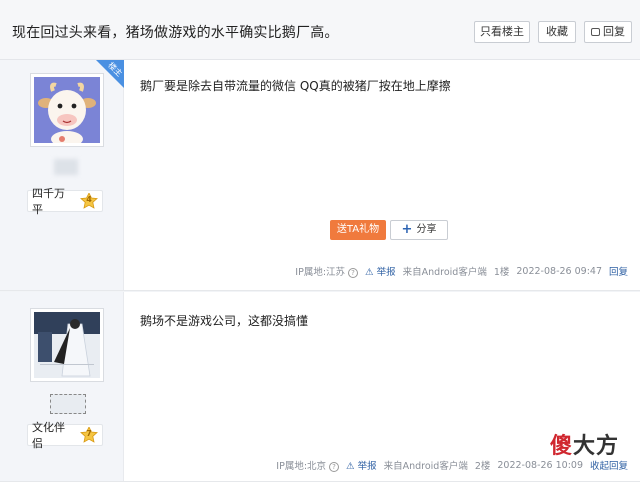  Describe the element at coordinates (358, 230) in the screenshot. I see `send-gift-button: 送TA礼物` at that location.